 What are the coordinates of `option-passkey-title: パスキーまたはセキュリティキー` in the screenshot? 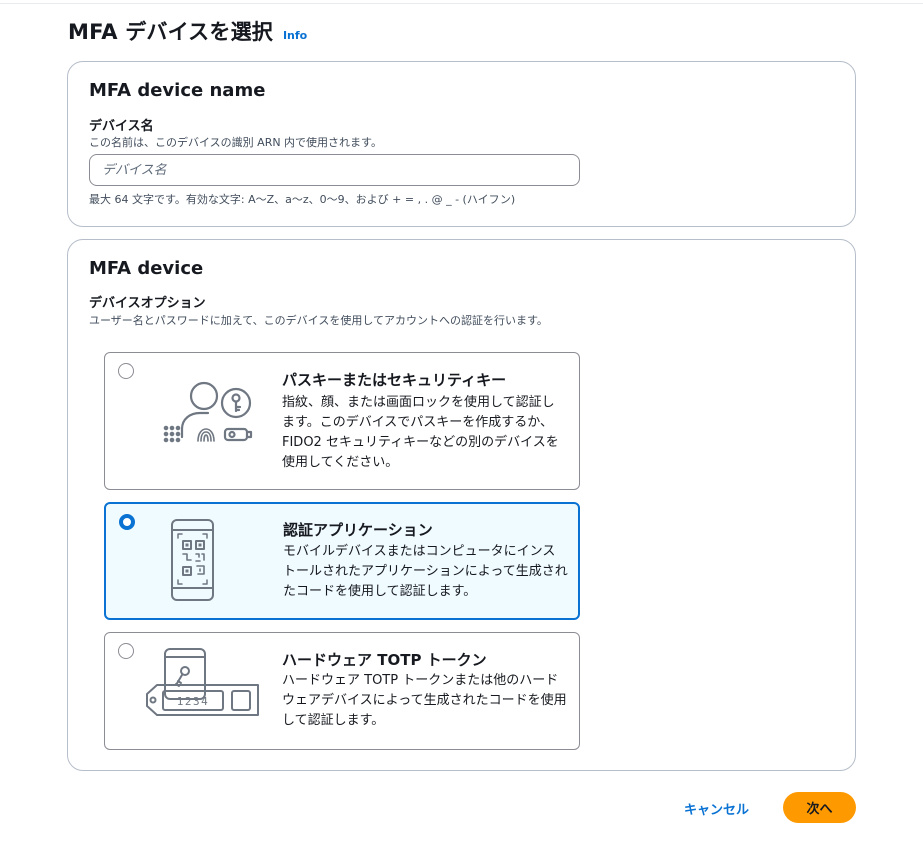 It's located at (394, 380).